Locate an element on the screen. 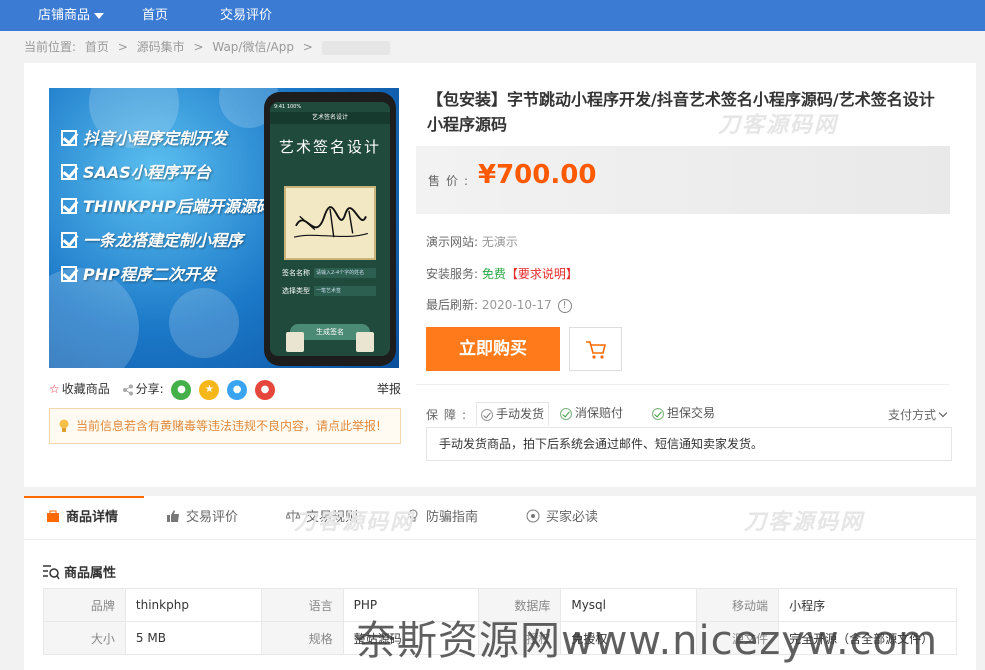 This screenshot has width=985, height=670. phone-field-type: 选择类型 一笔艺术签 is located at coordinates (329, 291).